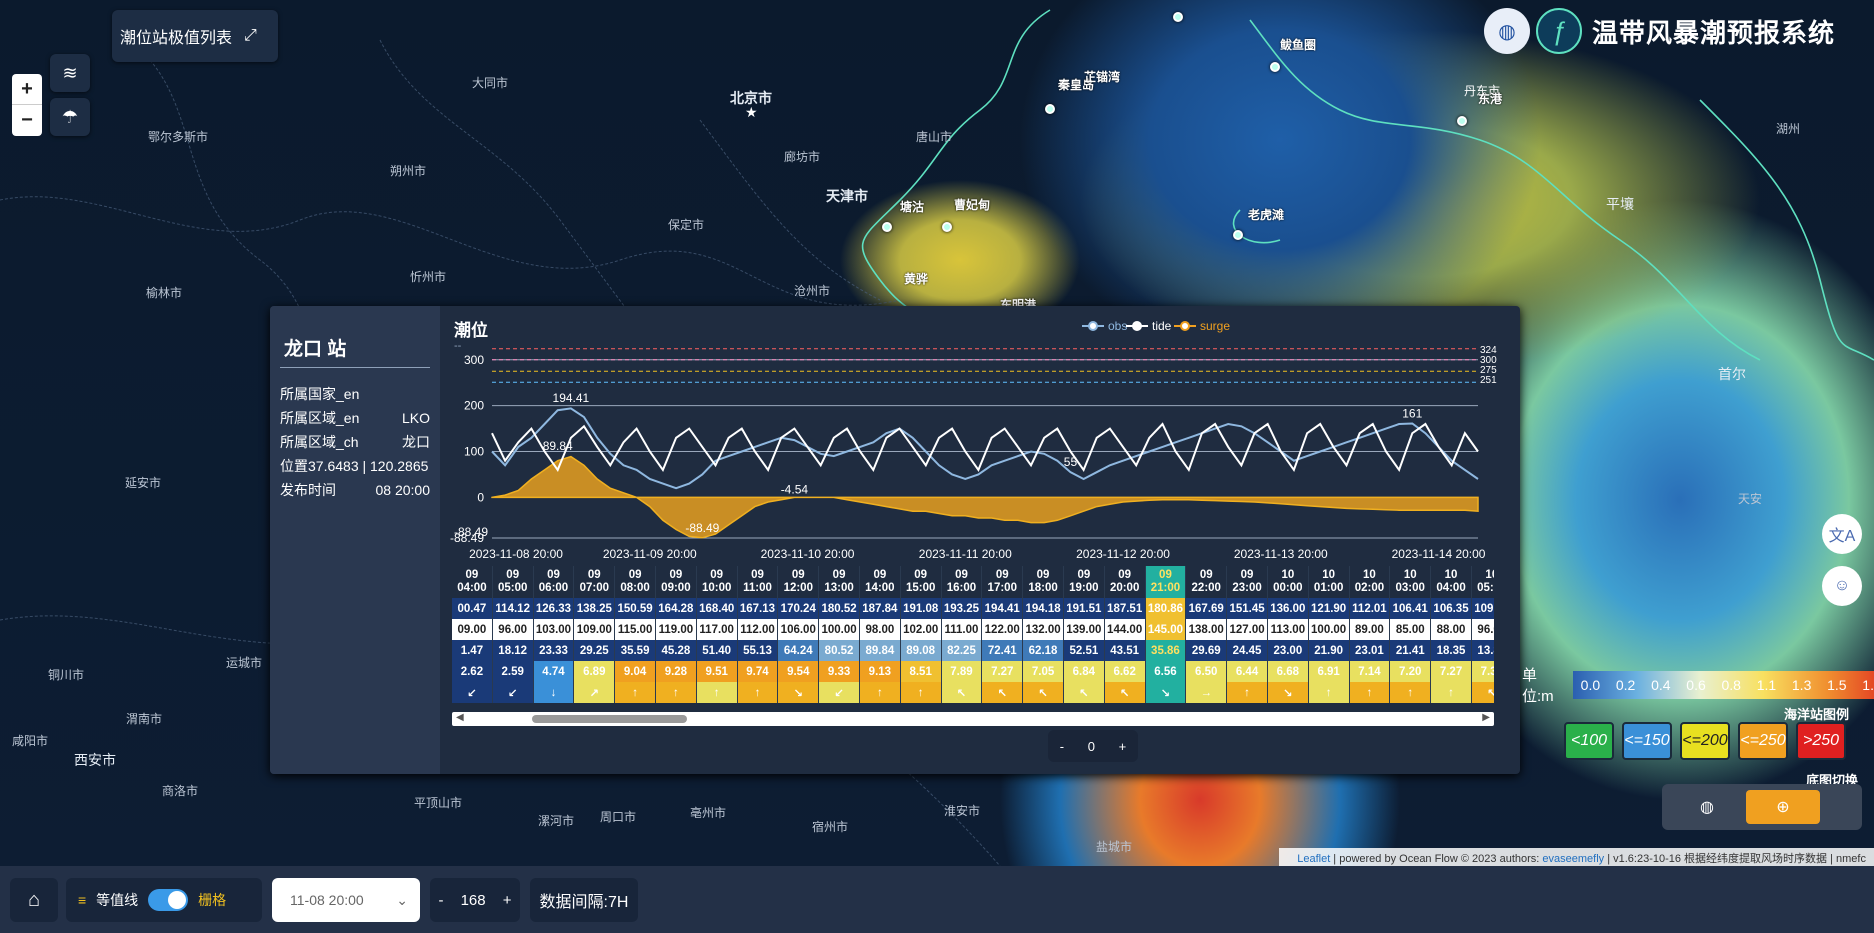 The image size is (1874, 933). Describe the element at coordinates (1482, 692) in the screenshot. I see `table-cell: ↖` at that location.